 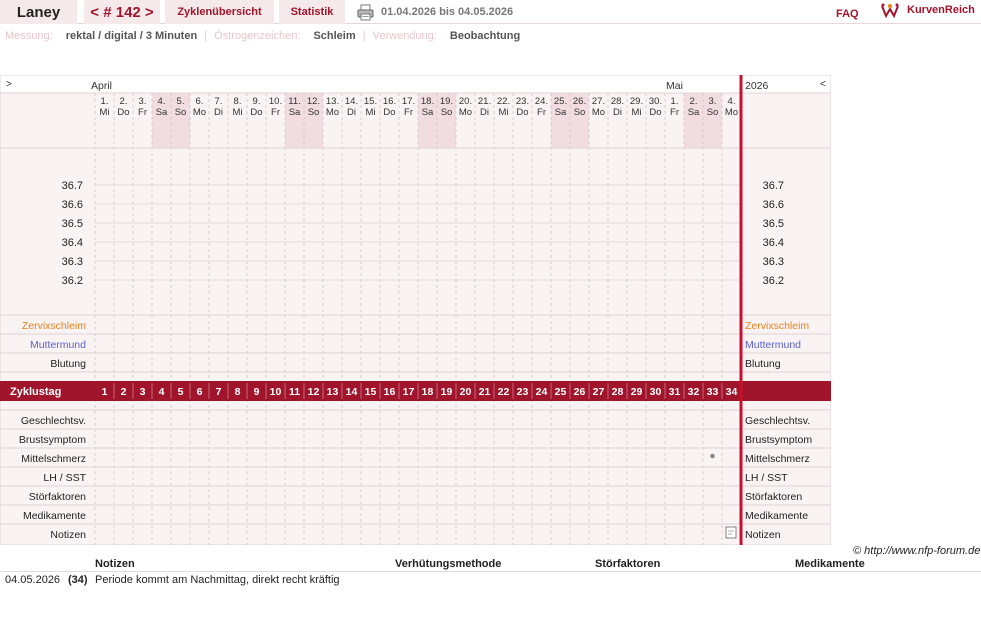 I want to click on symptom-row-label-right: Brustsymptom, so click(x=778, y=440).